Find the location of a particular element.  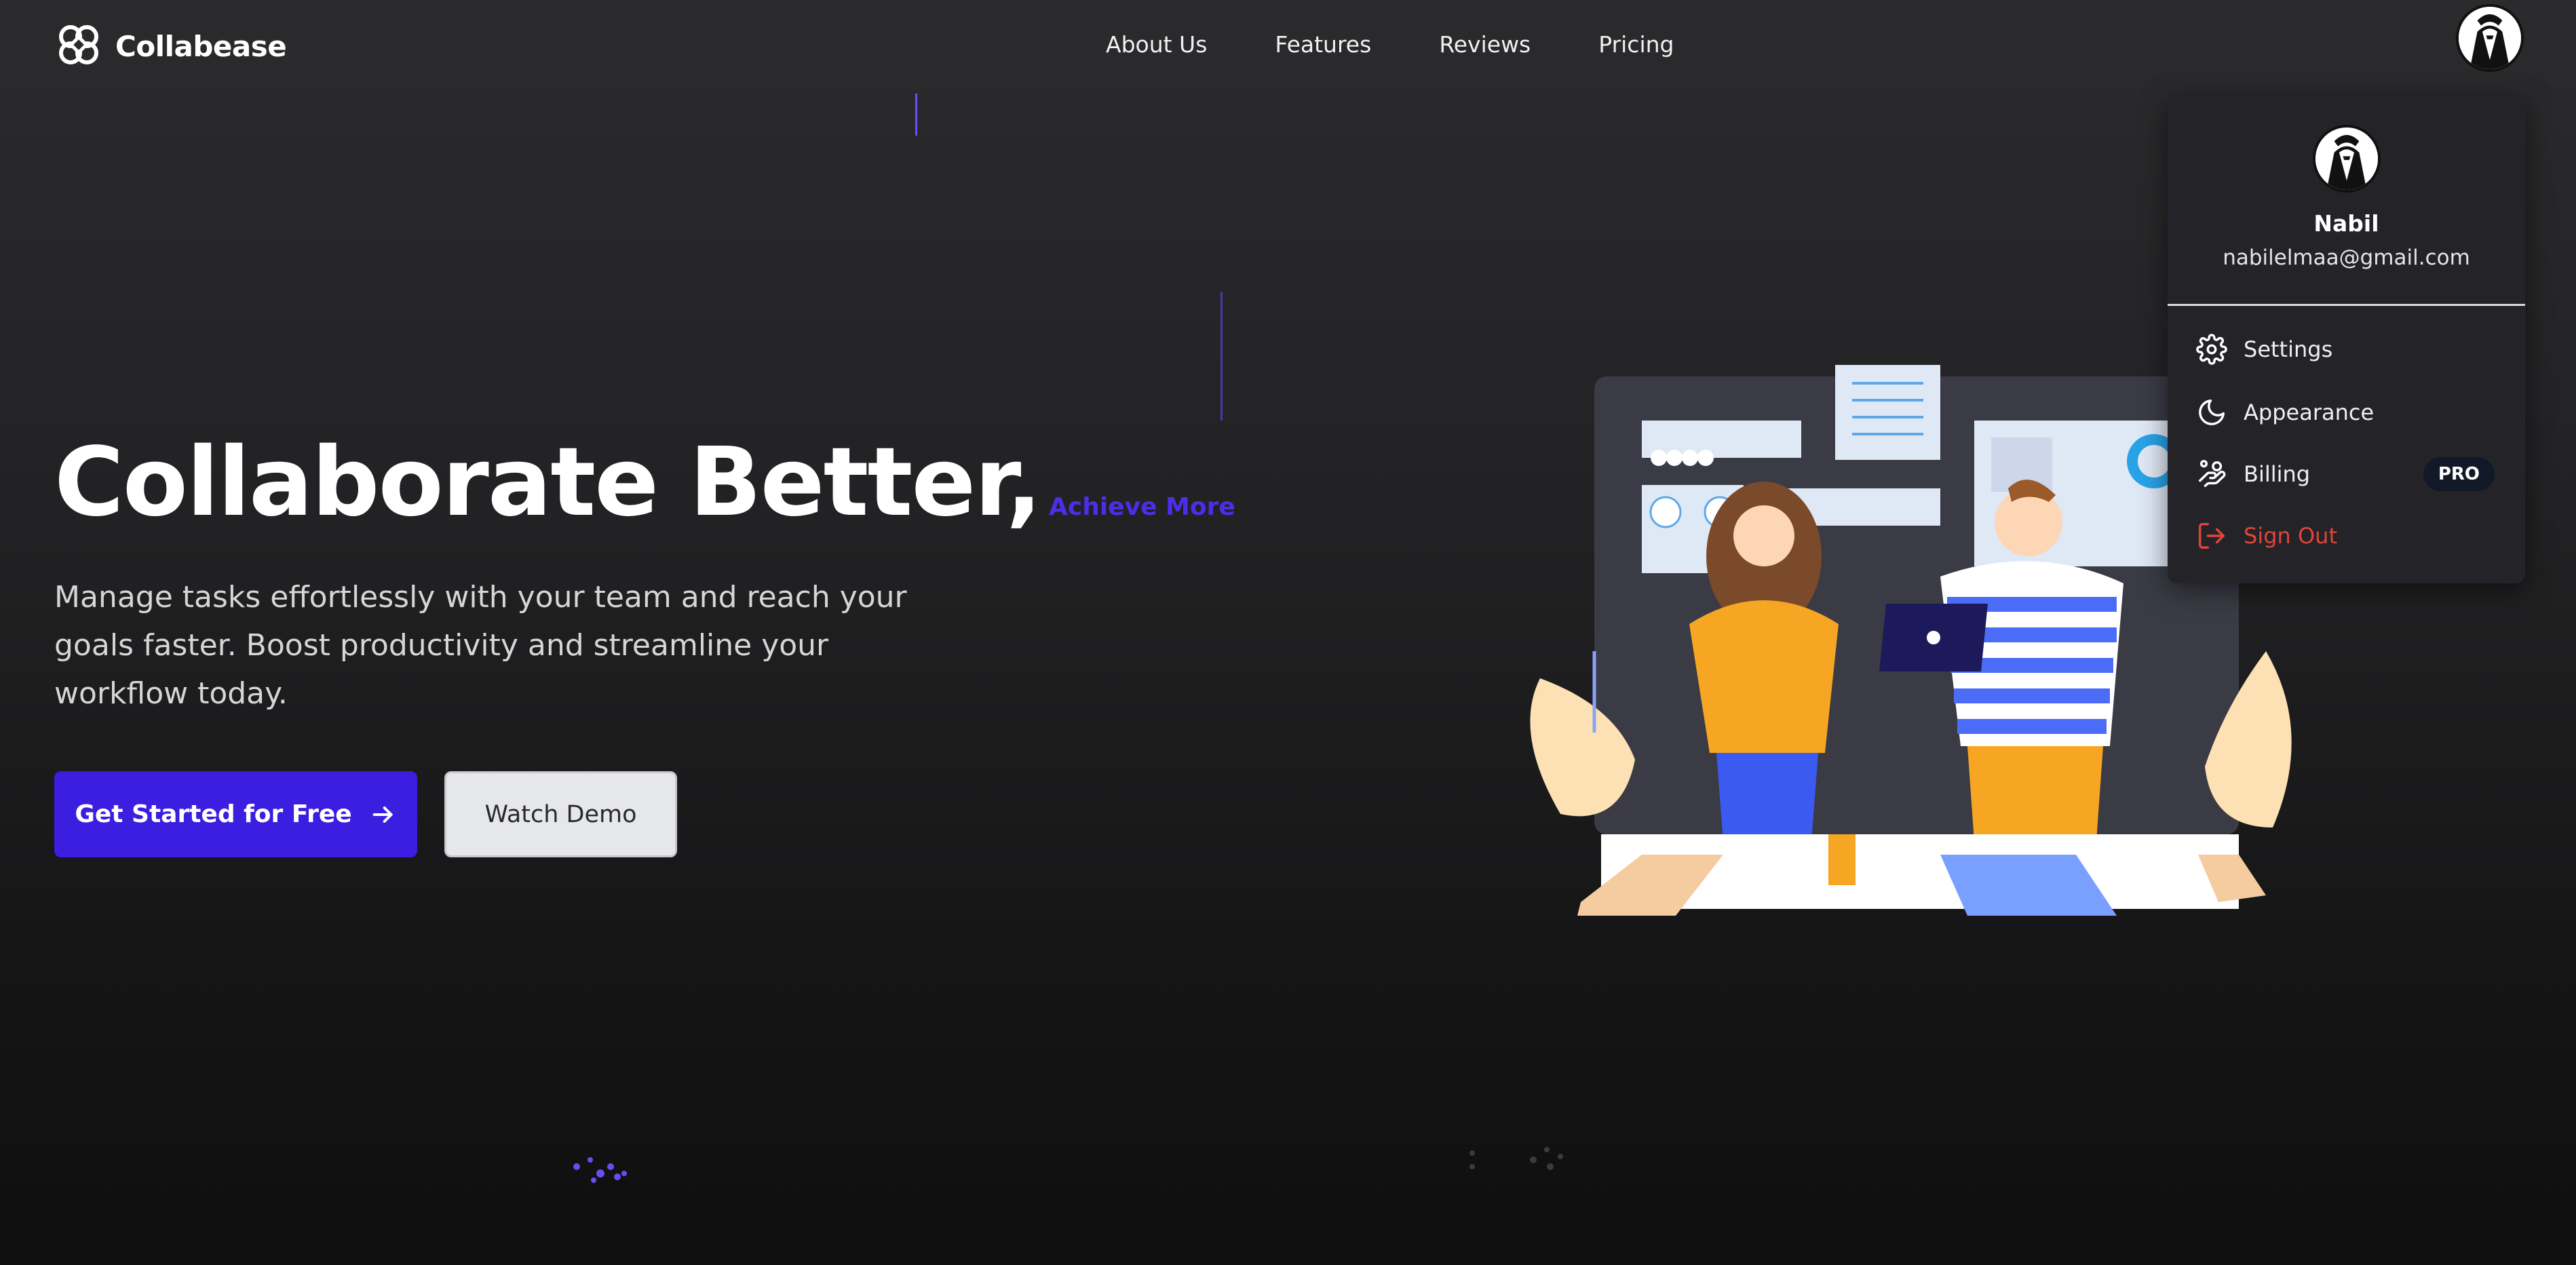

watch-demo-button: Watch Demo is located at coordinates (560, 814).